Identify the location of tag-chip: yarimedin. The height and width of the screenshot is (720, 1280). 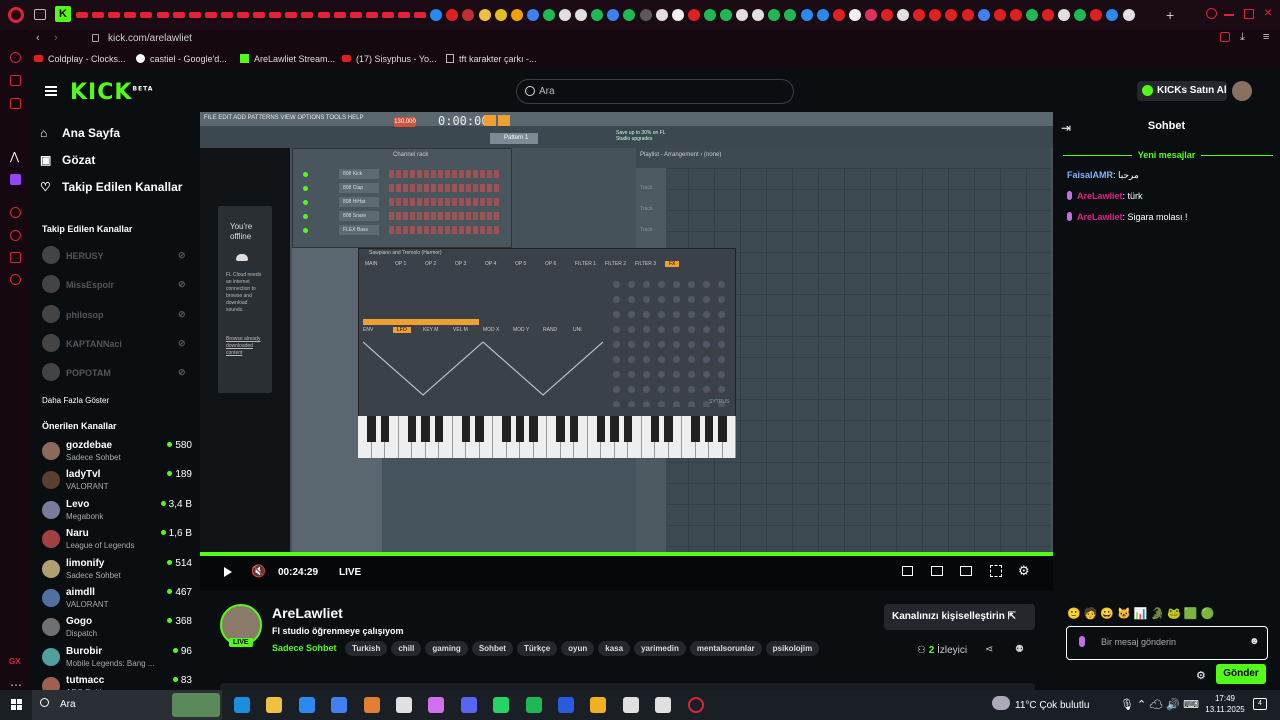
(660, 648).